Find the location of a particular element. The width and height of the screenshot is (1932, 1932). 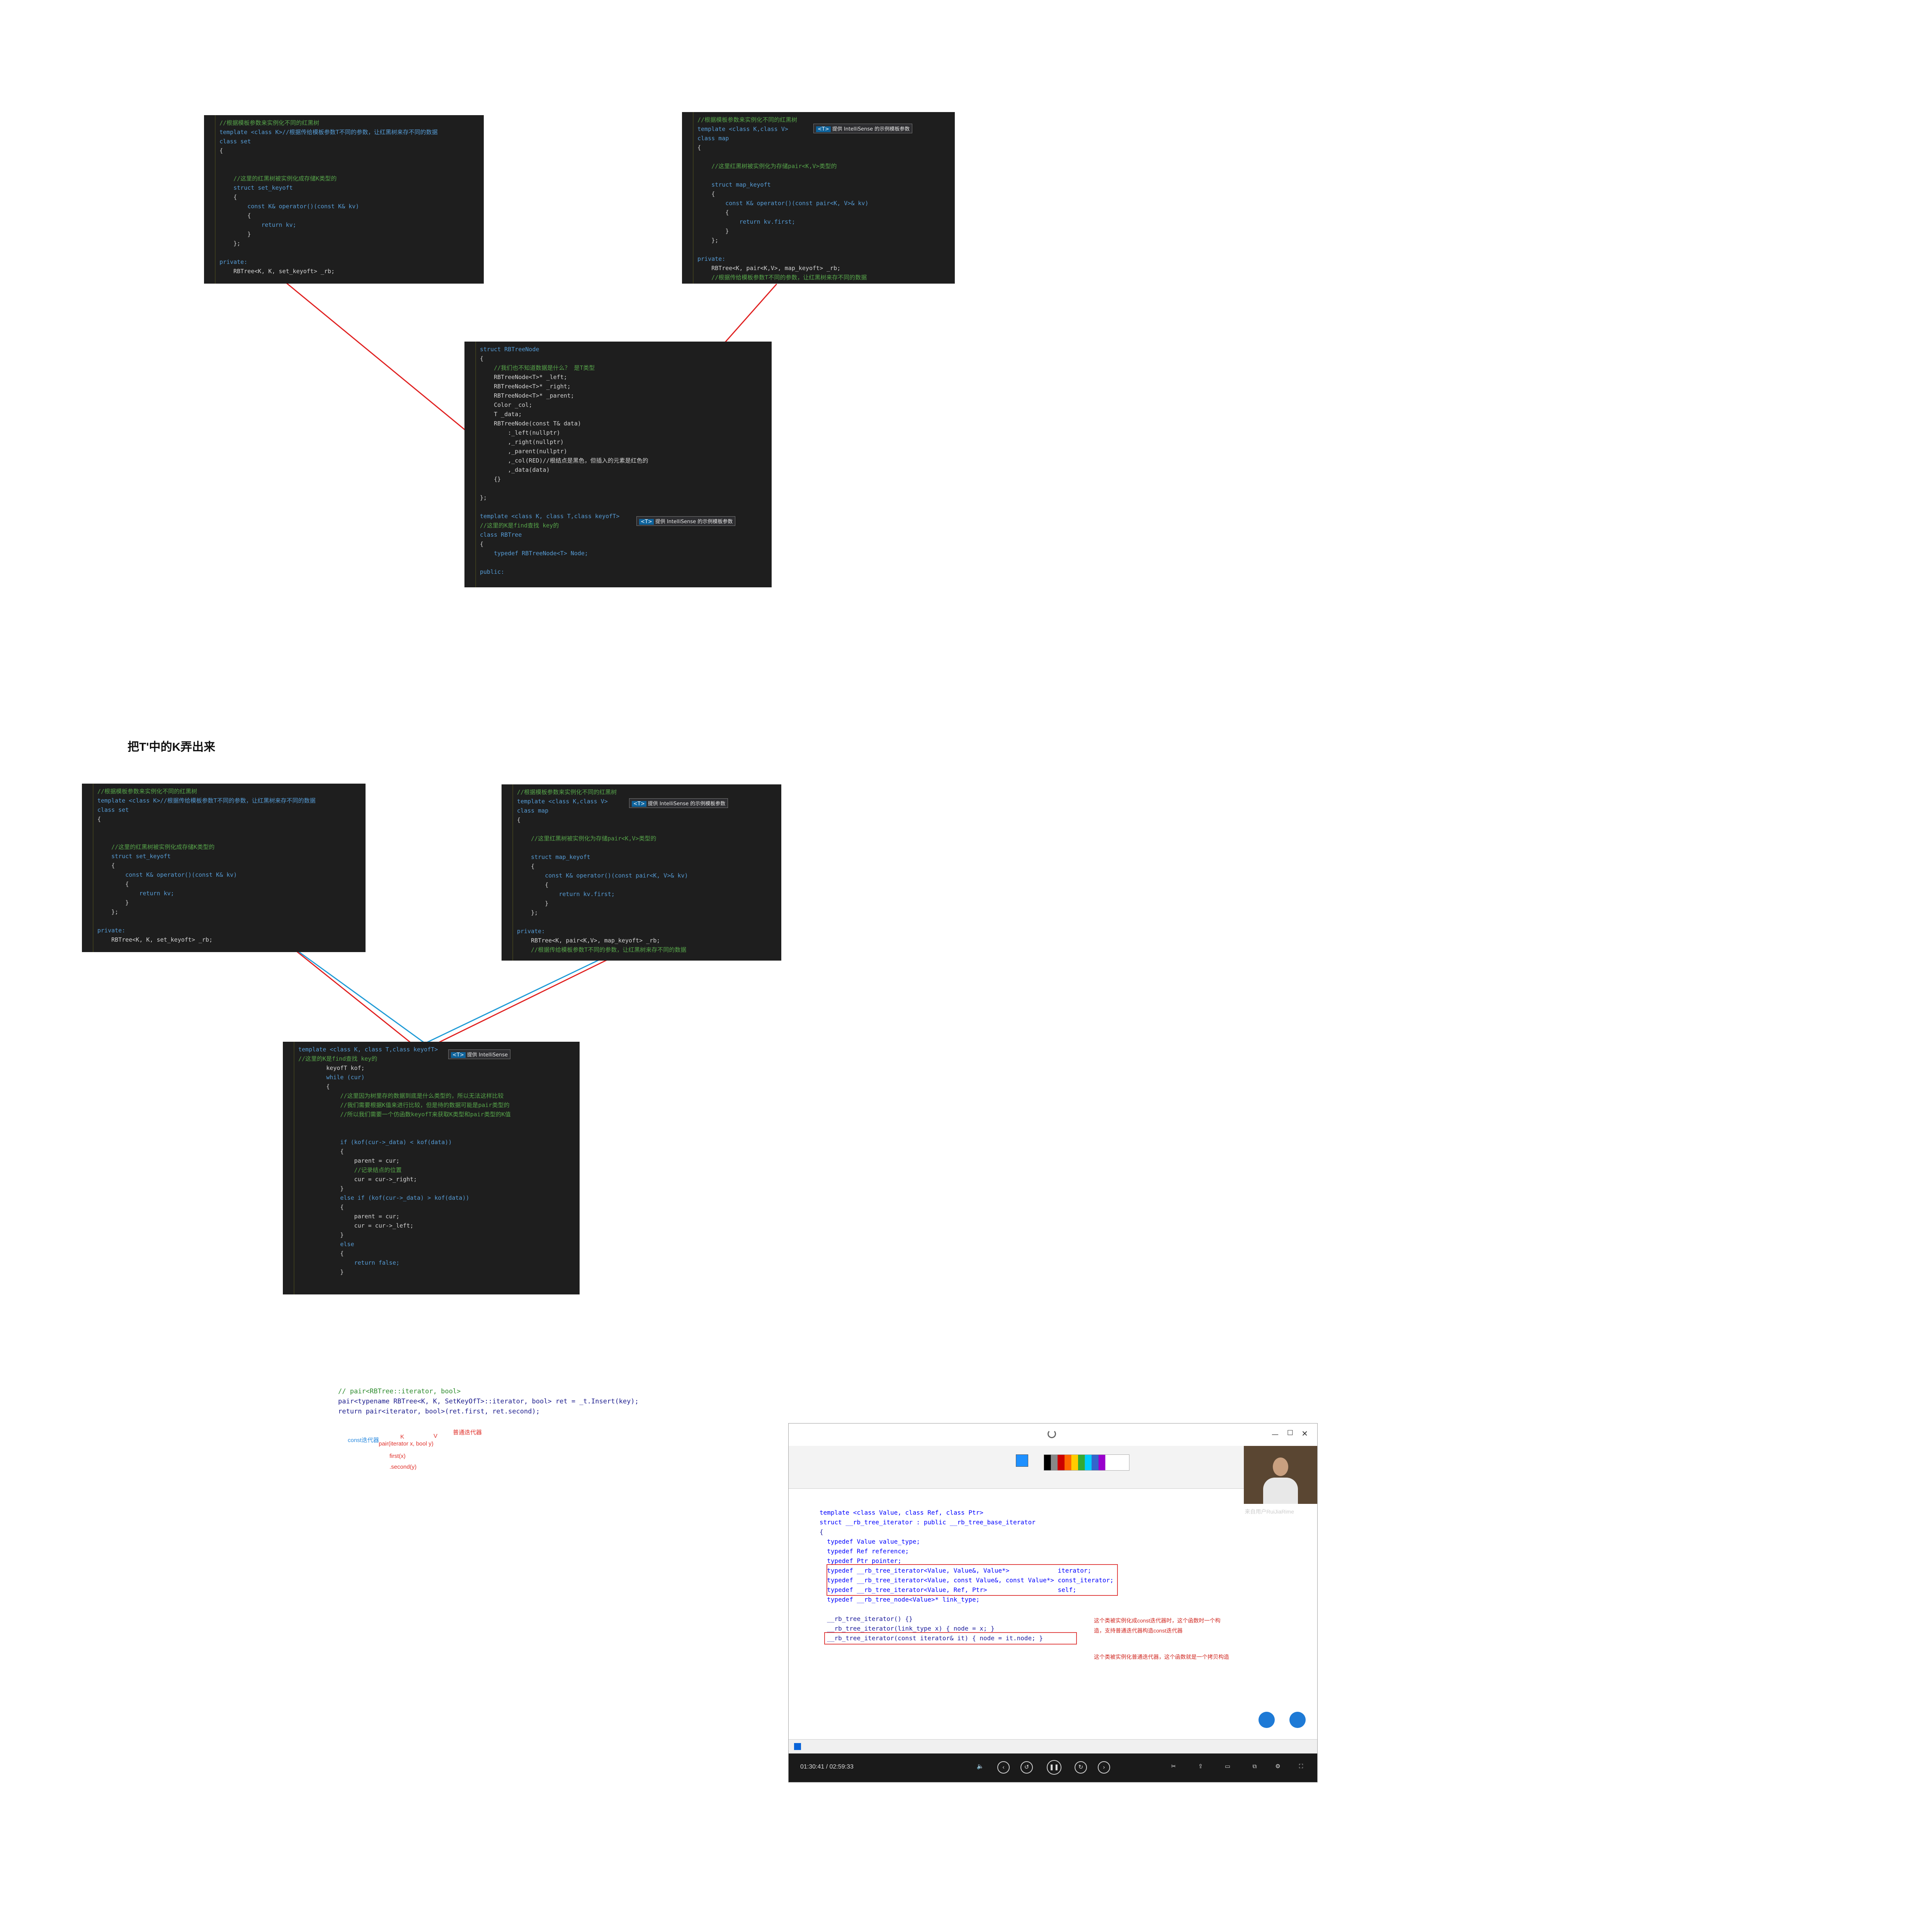

snippet-line: // pair<RBTree::iterator, bool> is located at coordinates (400, 1391).